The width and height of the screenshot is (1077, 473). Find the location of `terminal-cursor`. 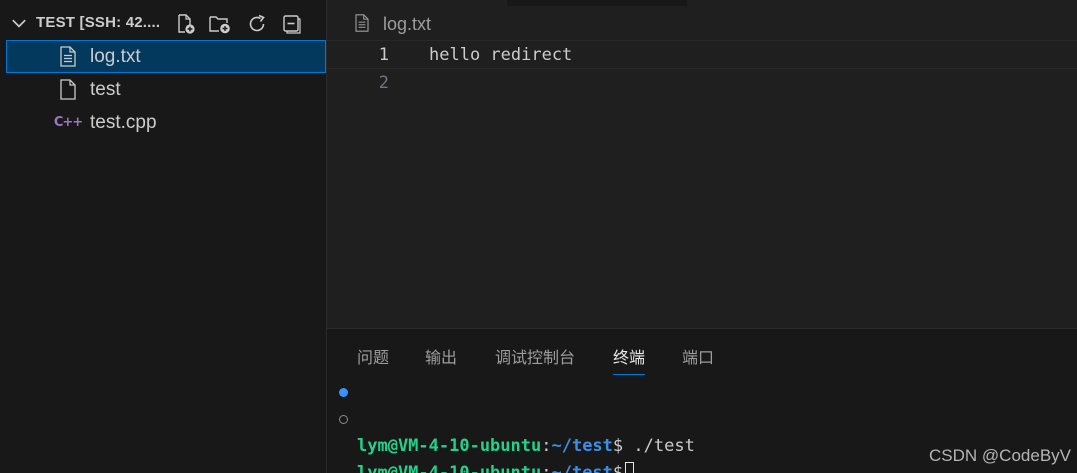

terminal-cursor is located at coordinates (630, 467).